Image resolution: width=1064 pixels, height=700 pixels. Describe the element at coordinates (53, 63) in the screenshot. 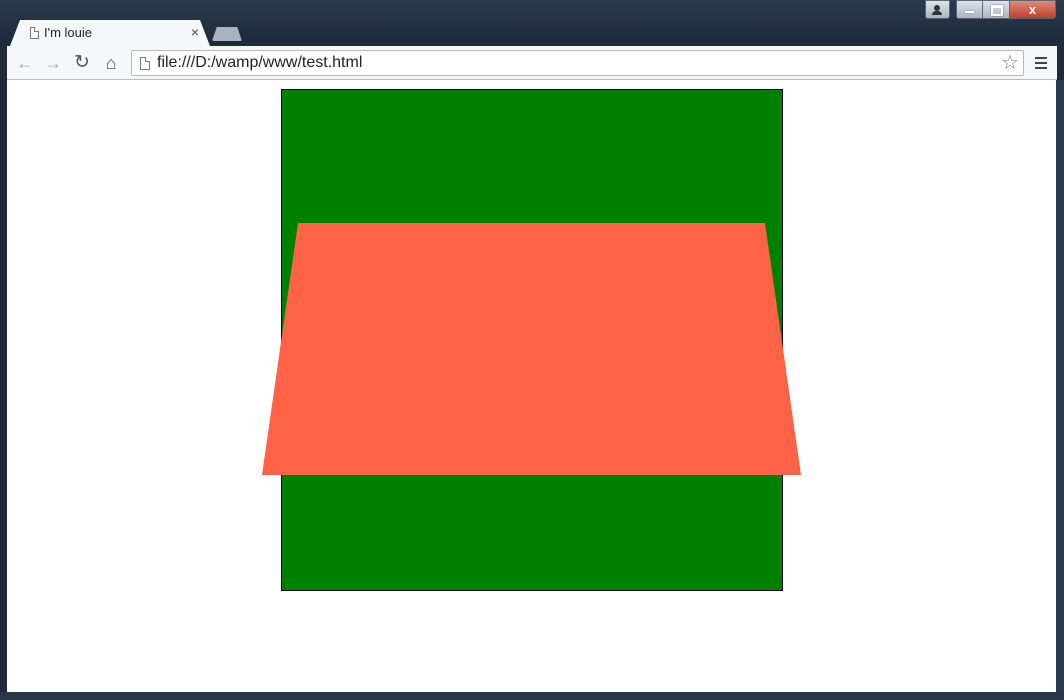

I see `forward-button: →` at that location.